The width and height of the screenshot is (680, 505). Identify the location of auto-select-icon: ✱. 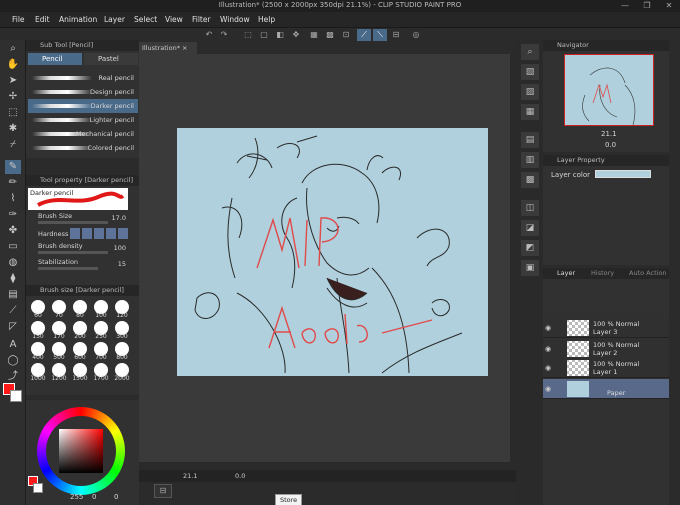
(13, 129).